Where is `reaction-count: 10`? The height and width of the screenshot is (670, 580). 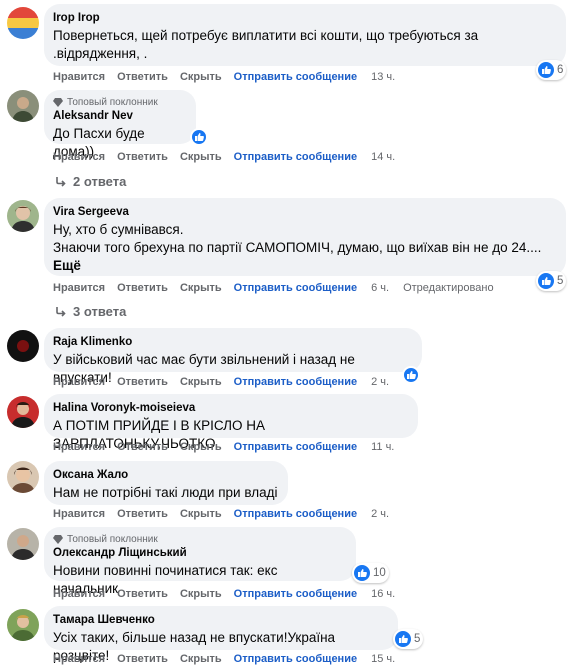 reaction-count: 10 is located at coordinates (379, 573).